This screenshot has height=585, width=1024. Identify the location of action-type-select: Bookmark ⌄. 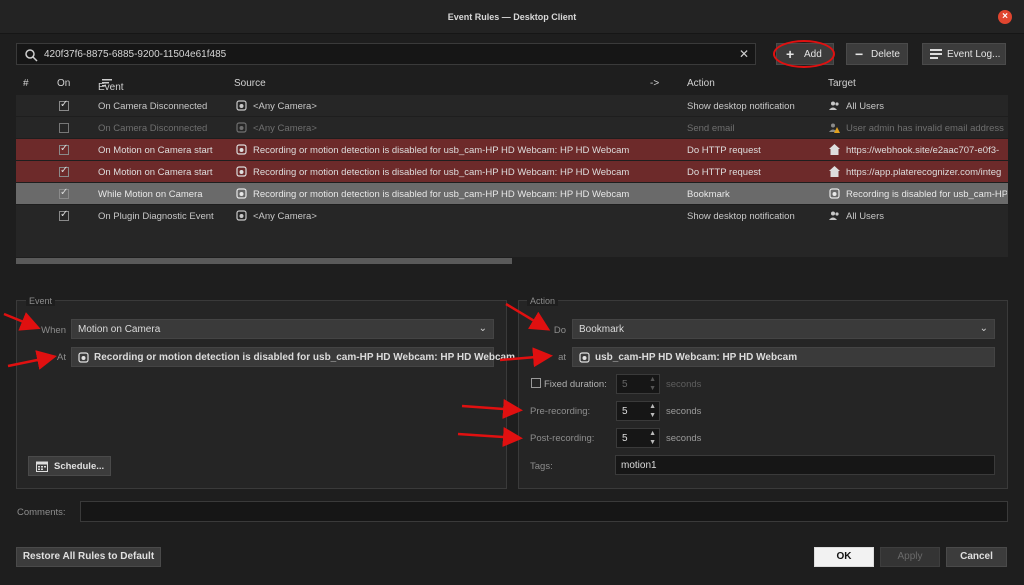
(783, 329).